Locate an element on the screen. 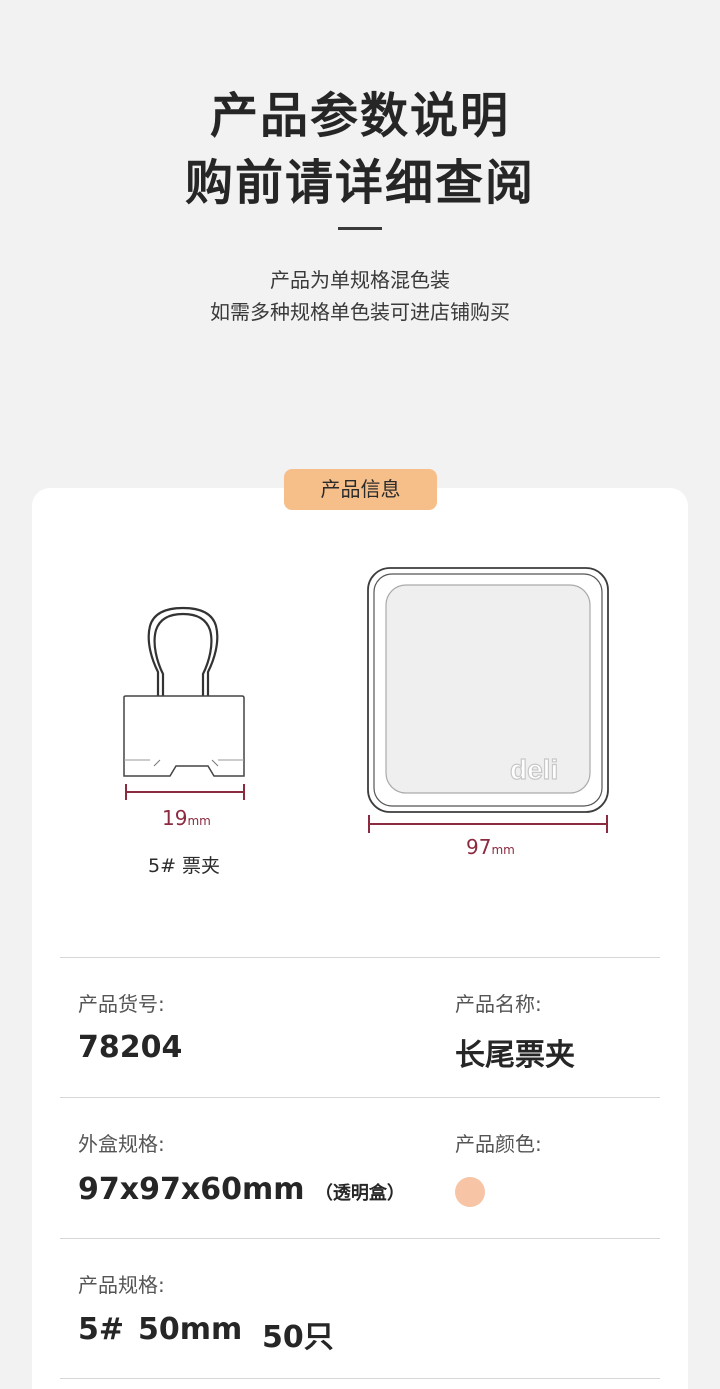 This screenshot has width=720, height=1389. title-divider is located at coordinates (360, 228).